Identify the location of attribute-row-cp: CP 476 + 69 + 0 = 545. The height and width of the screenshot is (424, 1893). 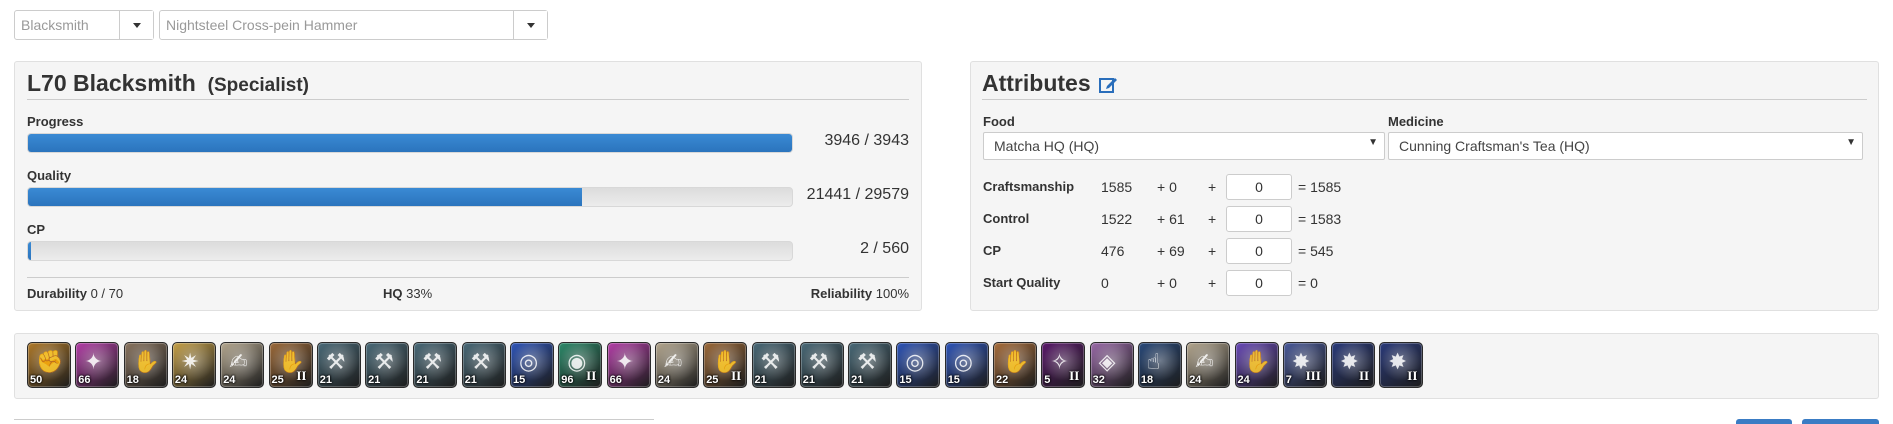
(1183, 251).